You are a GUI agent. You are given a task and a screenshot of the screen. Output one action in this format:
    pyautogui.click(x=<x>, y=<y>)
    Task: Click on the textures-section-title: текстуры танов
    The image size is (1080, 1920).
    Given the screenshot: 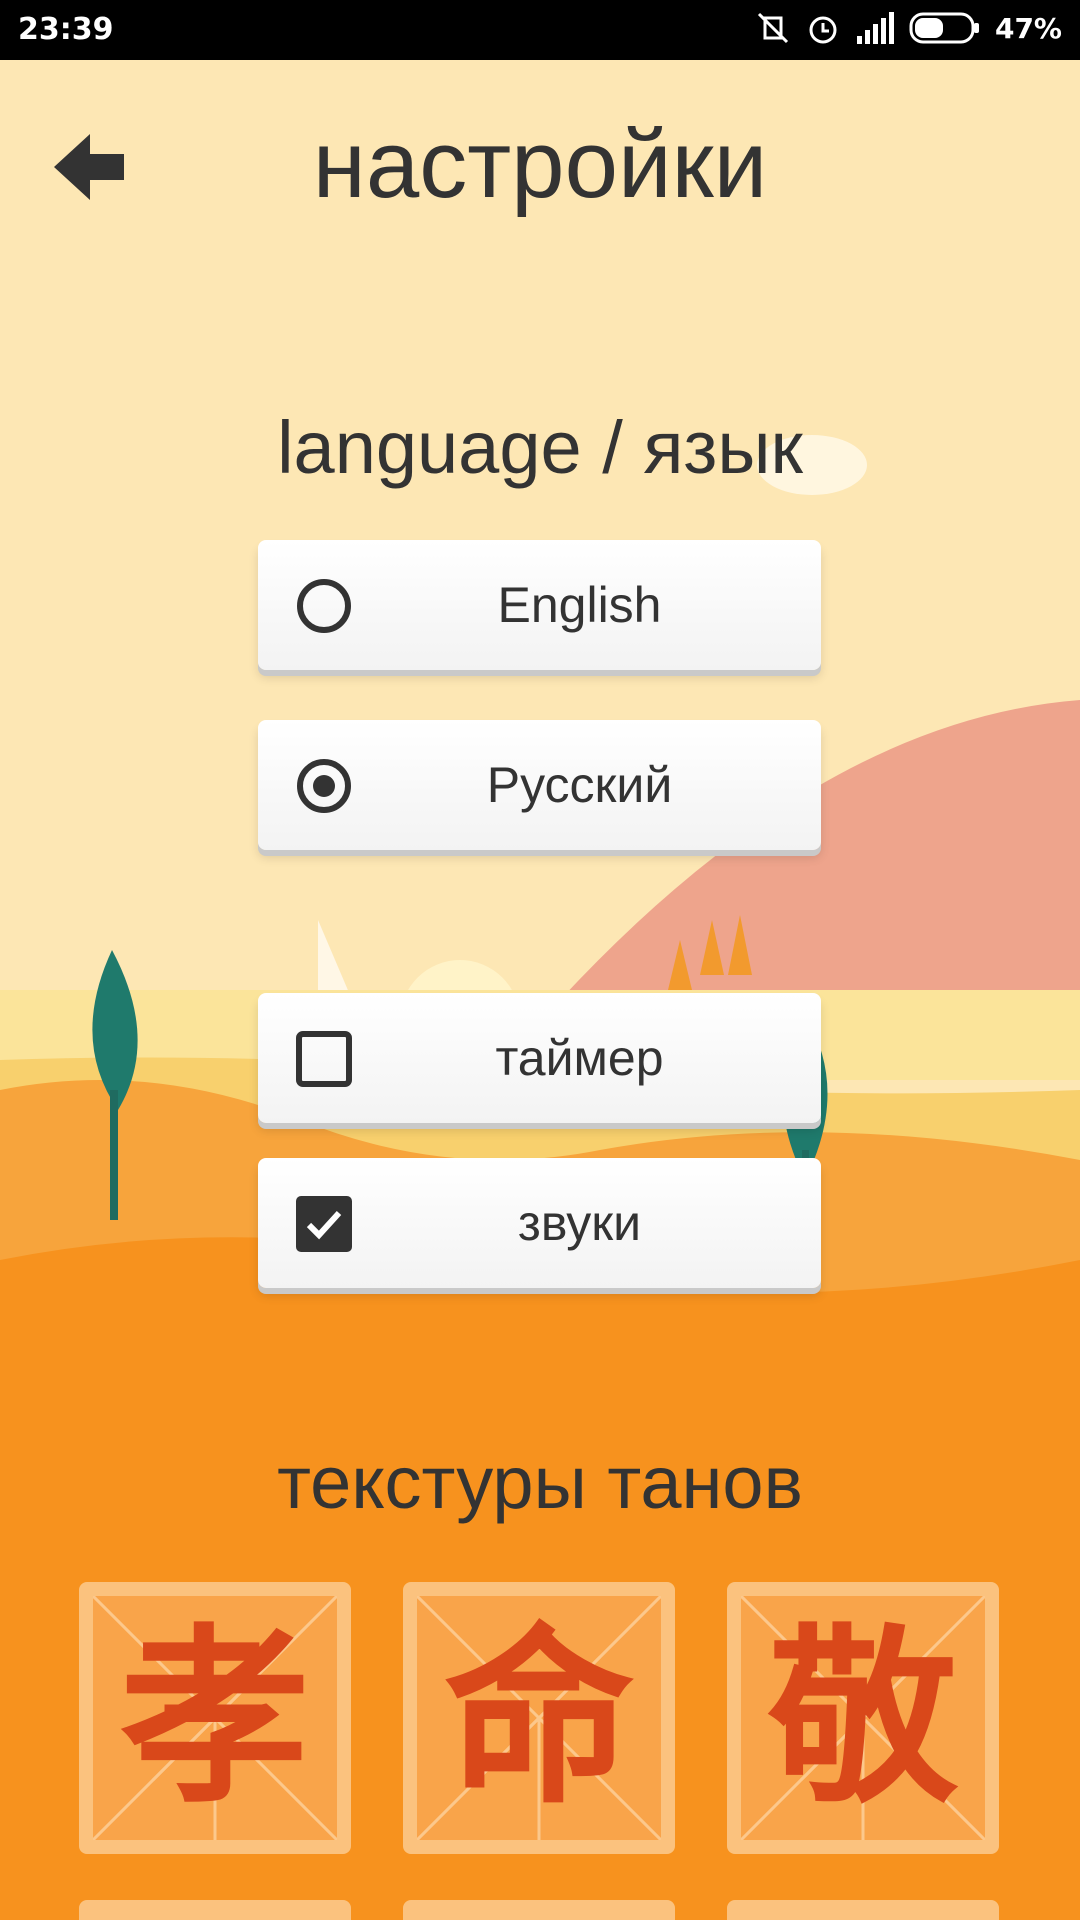 What is the action you would take?
    pyautogui.click(x=540, y=1482)
    